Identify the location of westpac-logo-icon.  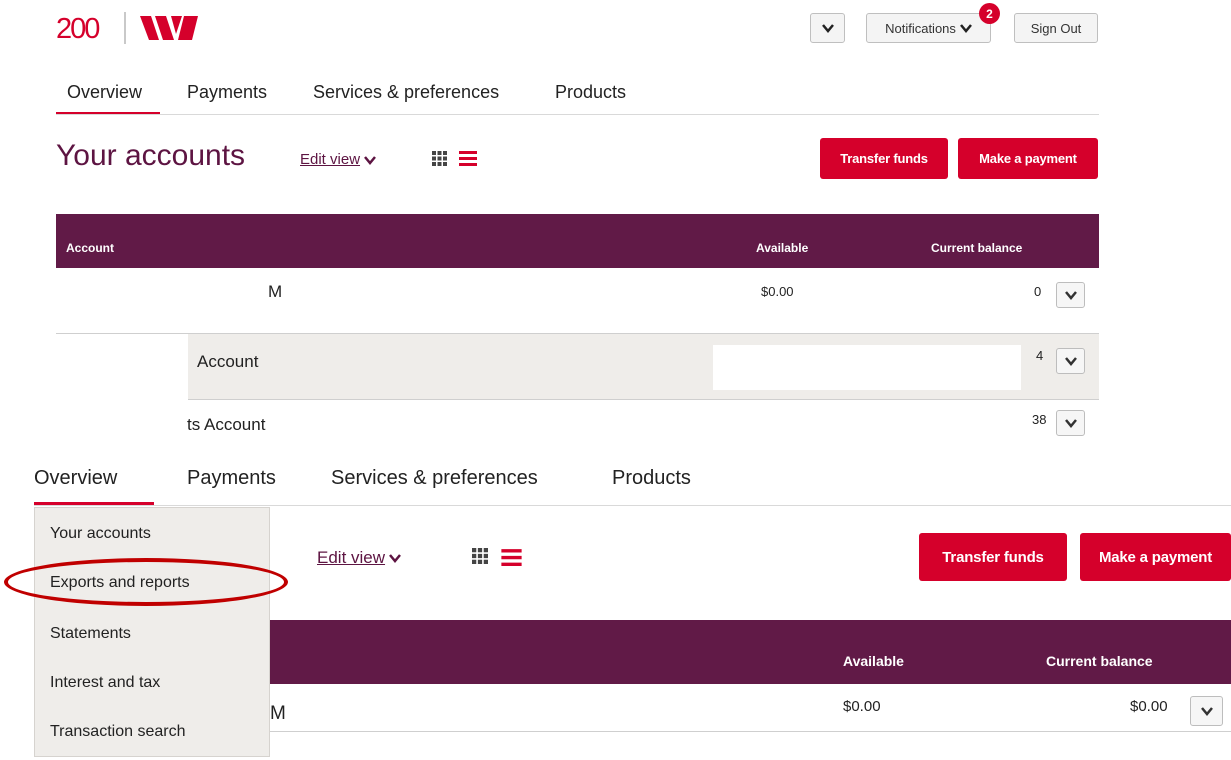
(169, 28).